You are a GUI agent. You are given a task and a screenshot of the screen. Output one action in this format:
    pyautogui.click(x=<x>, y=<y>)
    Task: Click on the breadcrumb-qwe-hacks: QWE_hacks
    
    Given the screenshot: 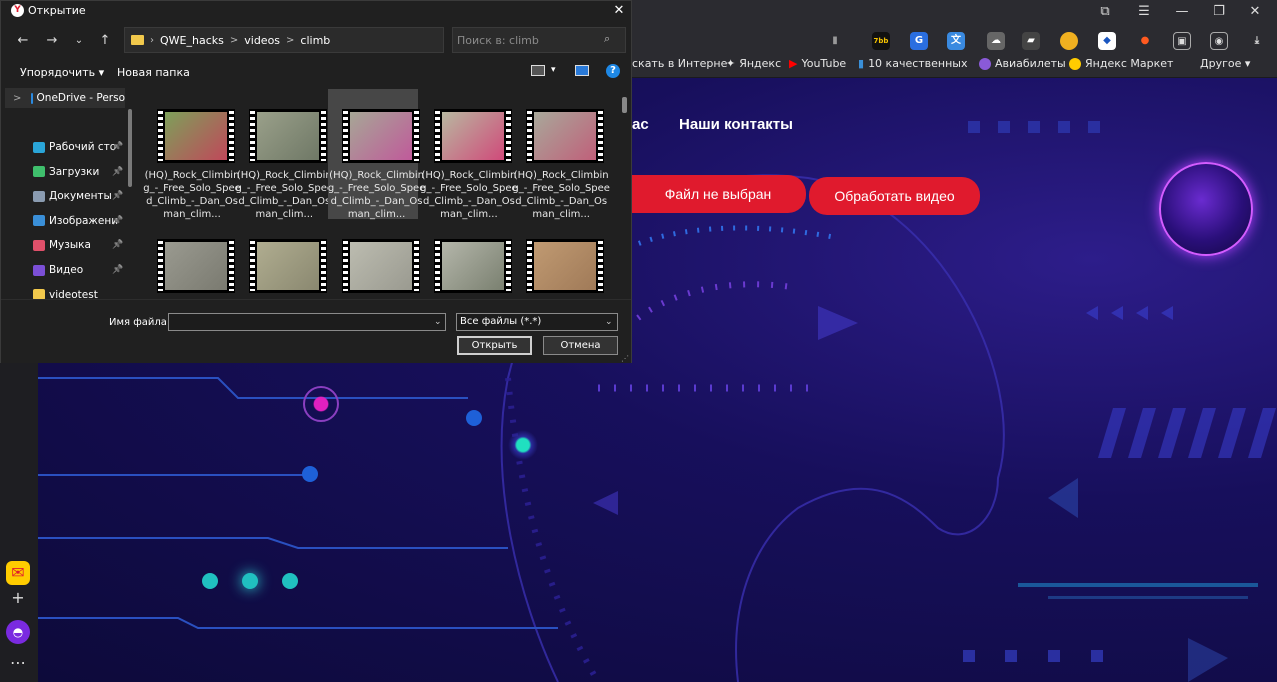 What is the action you would take?
    pyautogui.click(x=192, y=40)
    